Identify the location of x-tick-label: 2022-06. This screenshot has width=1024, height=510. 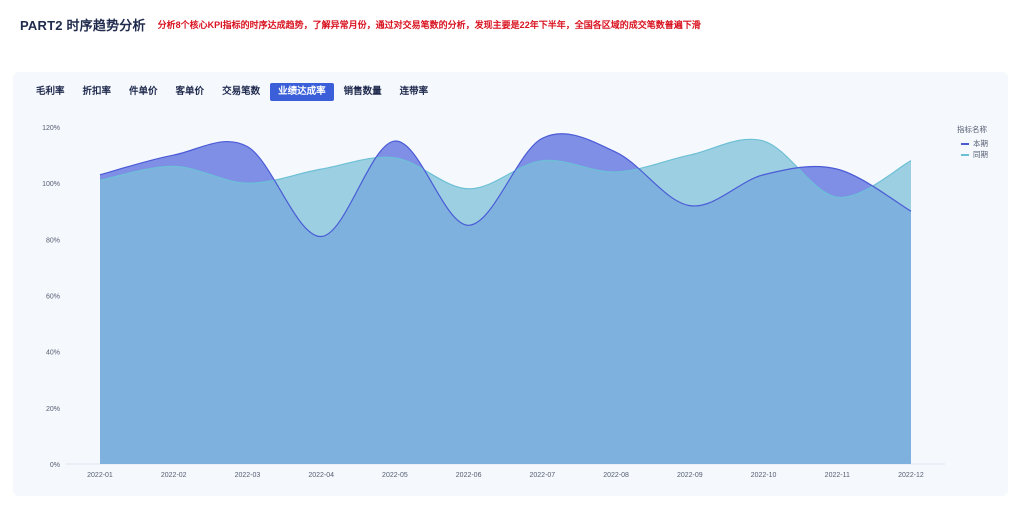
(469, 475).